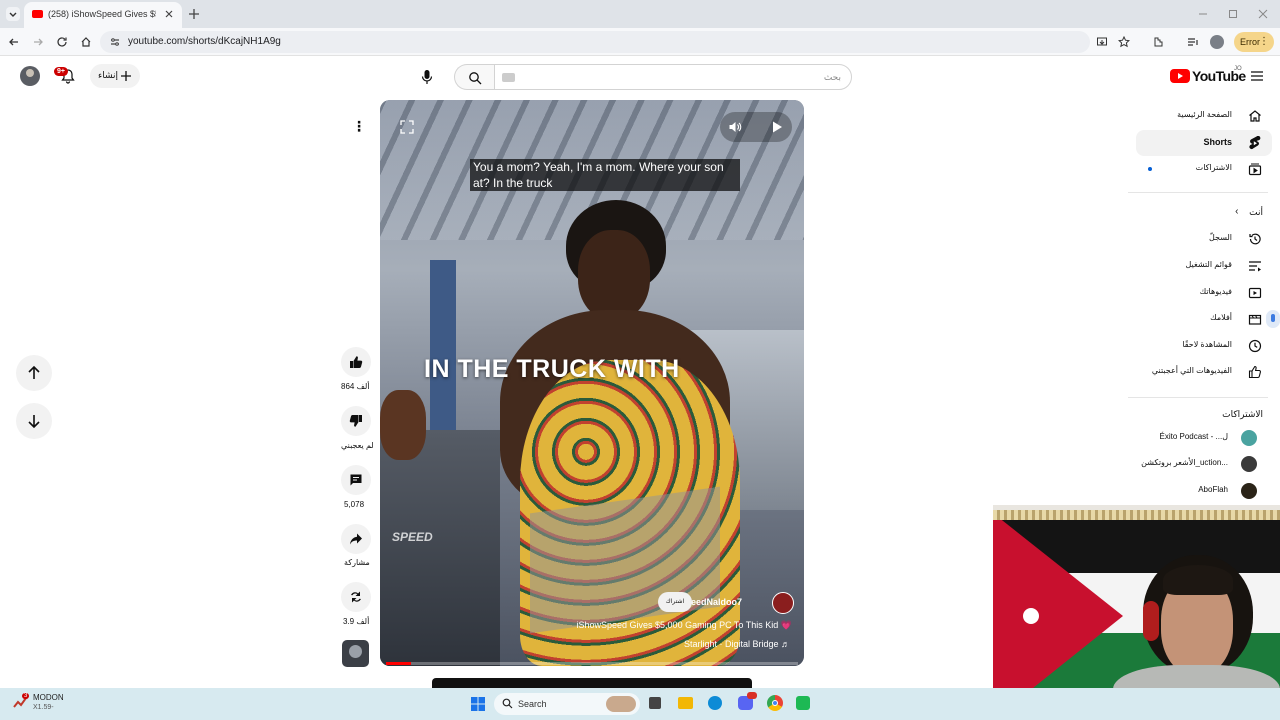 This screenshot has width=1280, height=720. Describe the element at coordinates (1204, 346) in the screenshot. I see `sidebar-item-watch-later: المشاهدة لاحقًا` at that location.